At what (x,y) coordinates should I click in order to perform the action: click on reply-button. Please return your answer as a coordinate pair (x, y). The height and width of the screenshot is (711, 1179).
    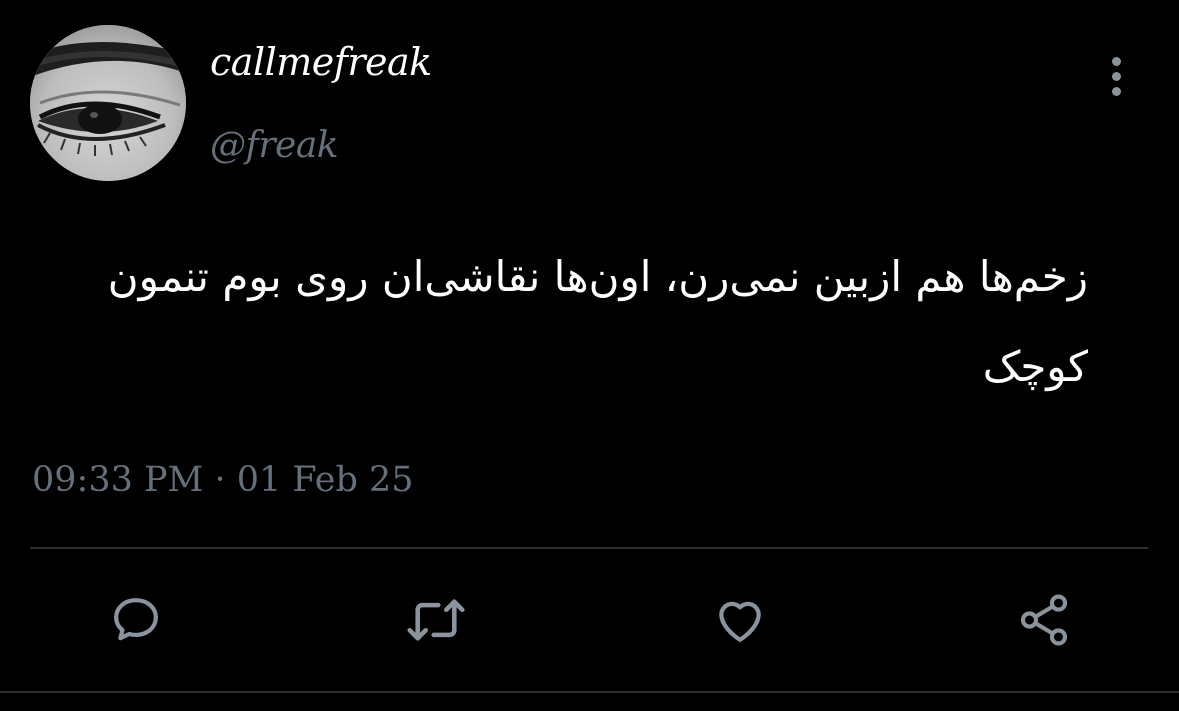
    Looking at the image, I should click on (136, 620).